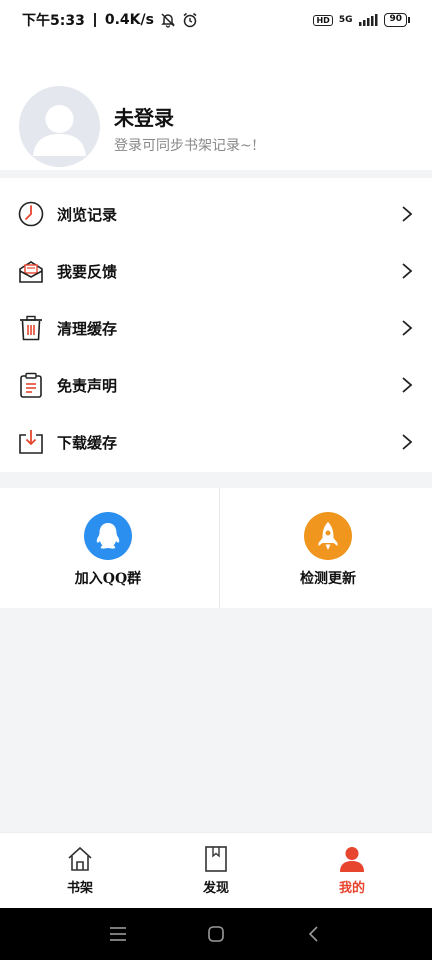  Describe the element at coordinates (31, 385) in the screenshot. I see `clipboard-icon` at that location.